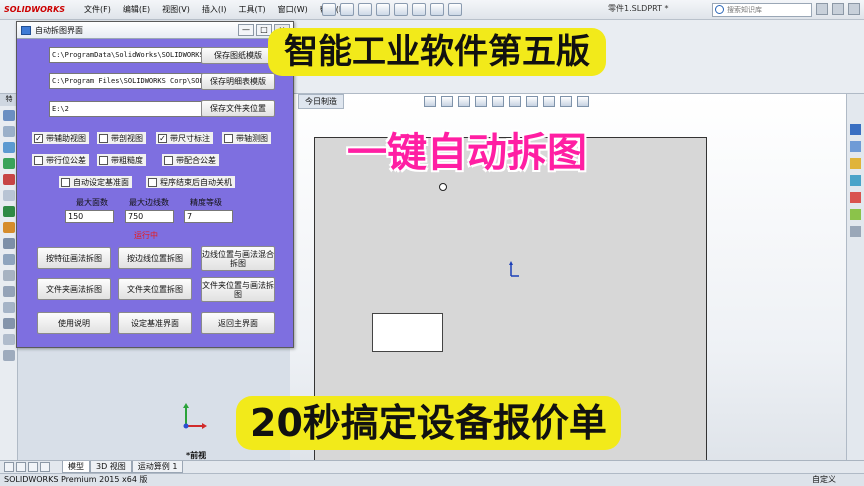  What do you see at coordinates (21, 467) in the screenshot?
I see `prev-tab-icon` at bounding box center [21, 467].